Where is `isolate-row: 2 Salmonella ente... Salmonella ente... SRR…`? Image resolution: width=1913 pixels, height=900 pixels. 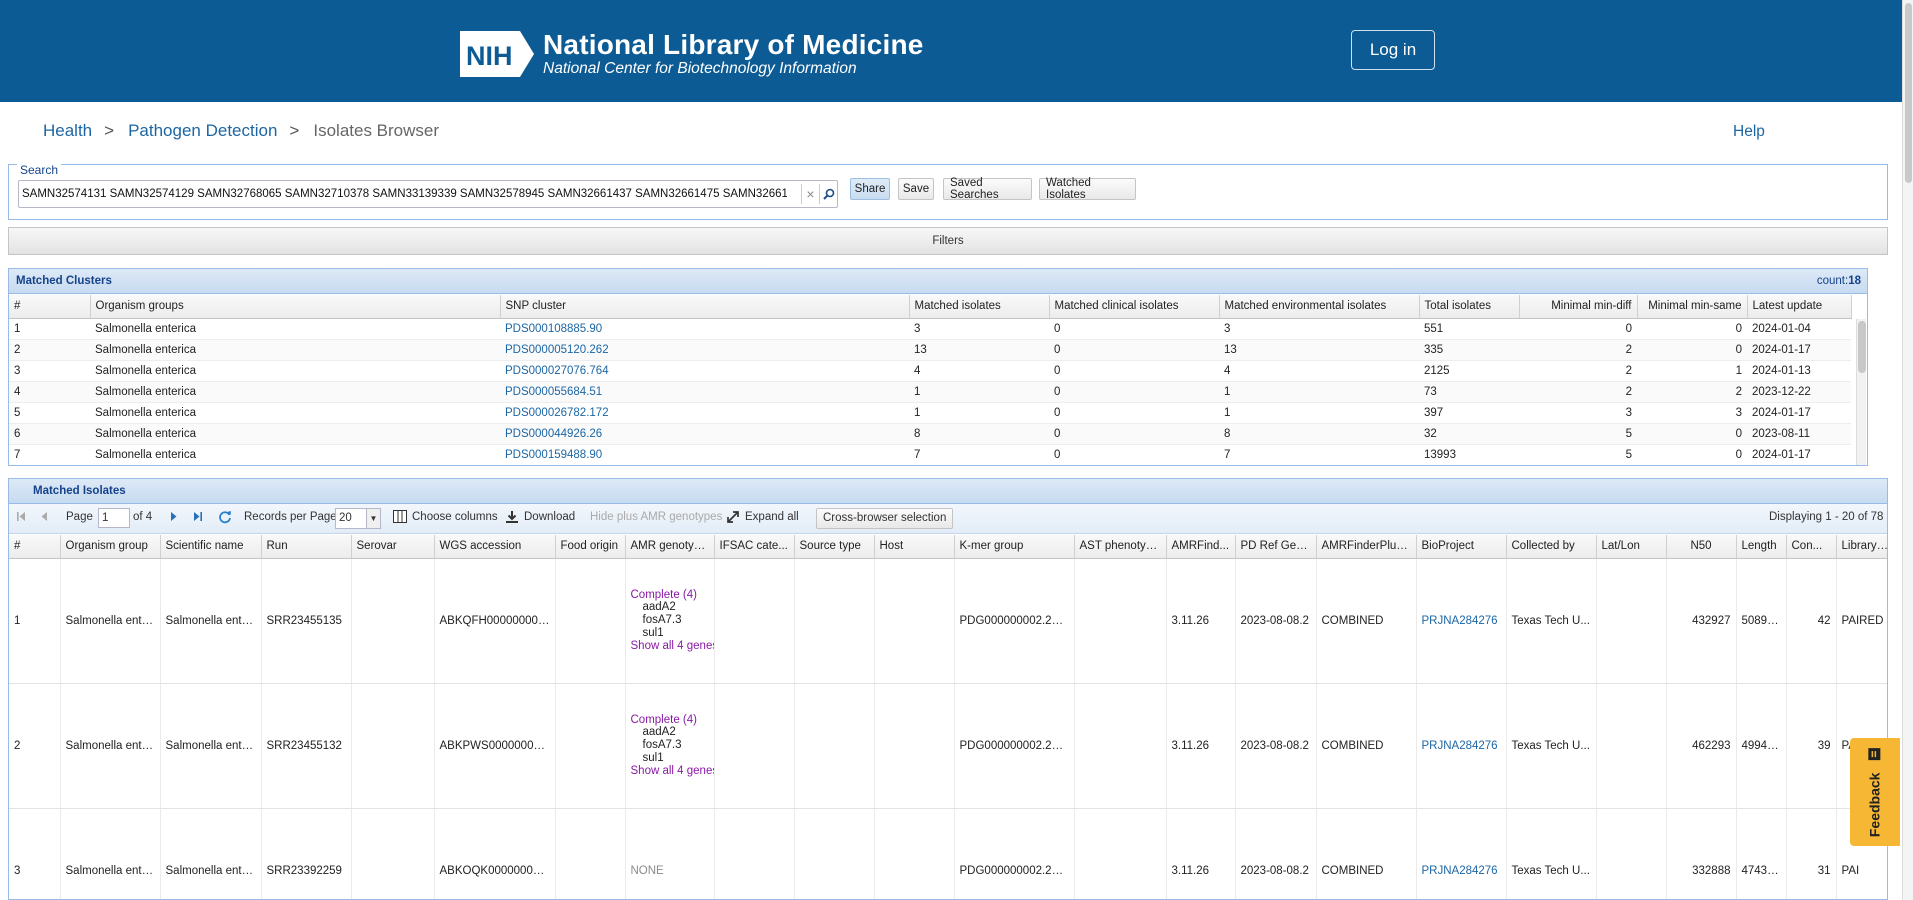 isolate-row: 2 Salmonella ente... Salmonella ente... SRR… is located at coordinates (948, 746).